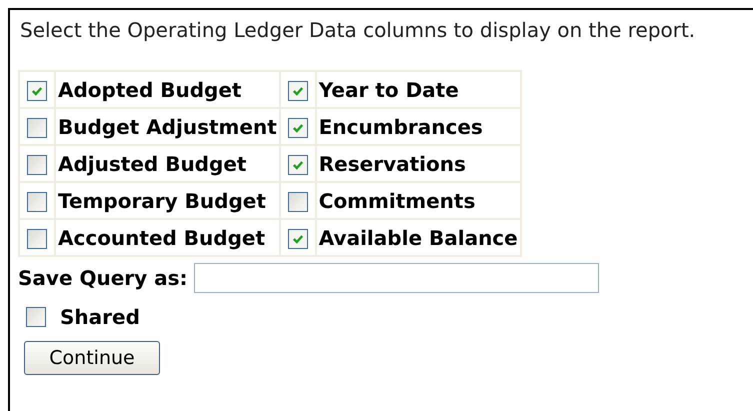 The height and width of the screenshot is (411, 753). What do you see at coordinates (396, 278) in the screenshot?
I see `query-name-field` at bounding box center [396, 278].